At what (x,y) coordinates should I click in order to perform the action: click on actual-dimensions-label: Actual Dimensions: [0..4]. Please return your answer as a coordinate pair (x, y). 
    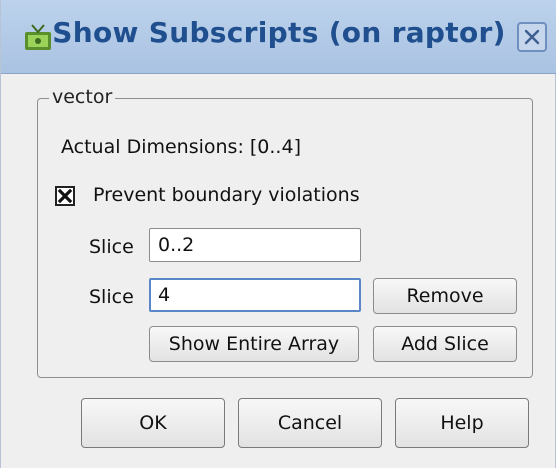
    Looking at the image, I should click on (181, 147).